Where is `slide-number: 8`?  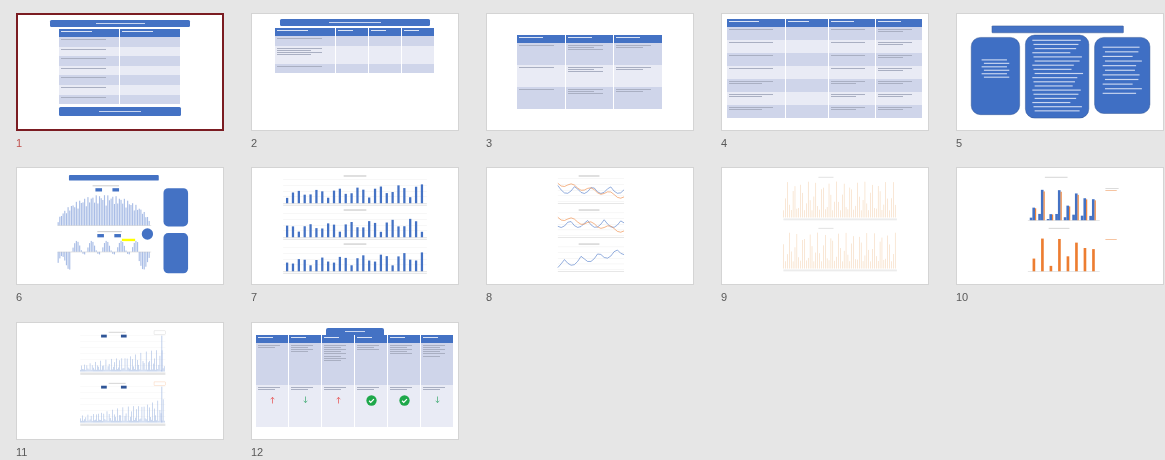 slide-number: 8 is located at coordinates (489, 297).